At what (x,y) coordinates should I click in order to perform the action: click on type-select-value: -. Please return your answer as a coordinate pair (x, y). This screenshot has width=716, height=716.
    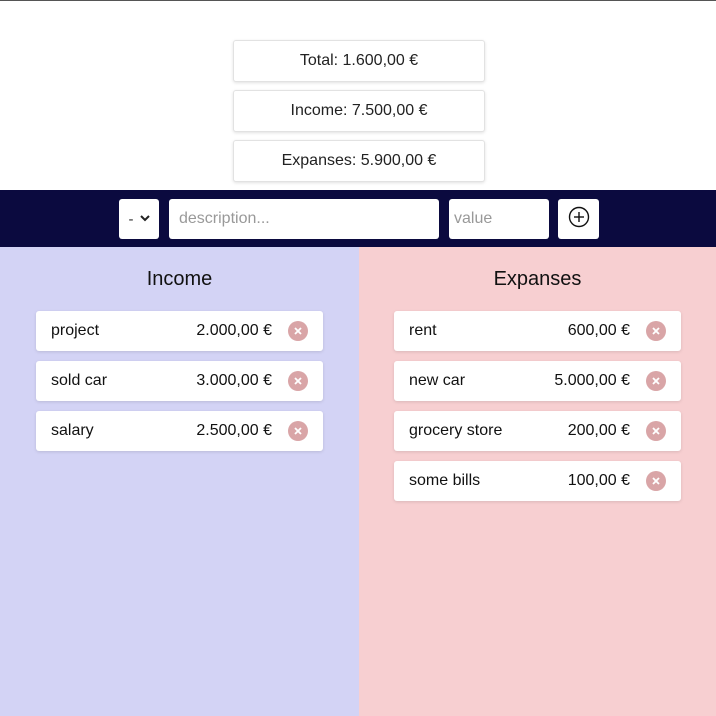
    Looking at the image, I should click on (131, 219).